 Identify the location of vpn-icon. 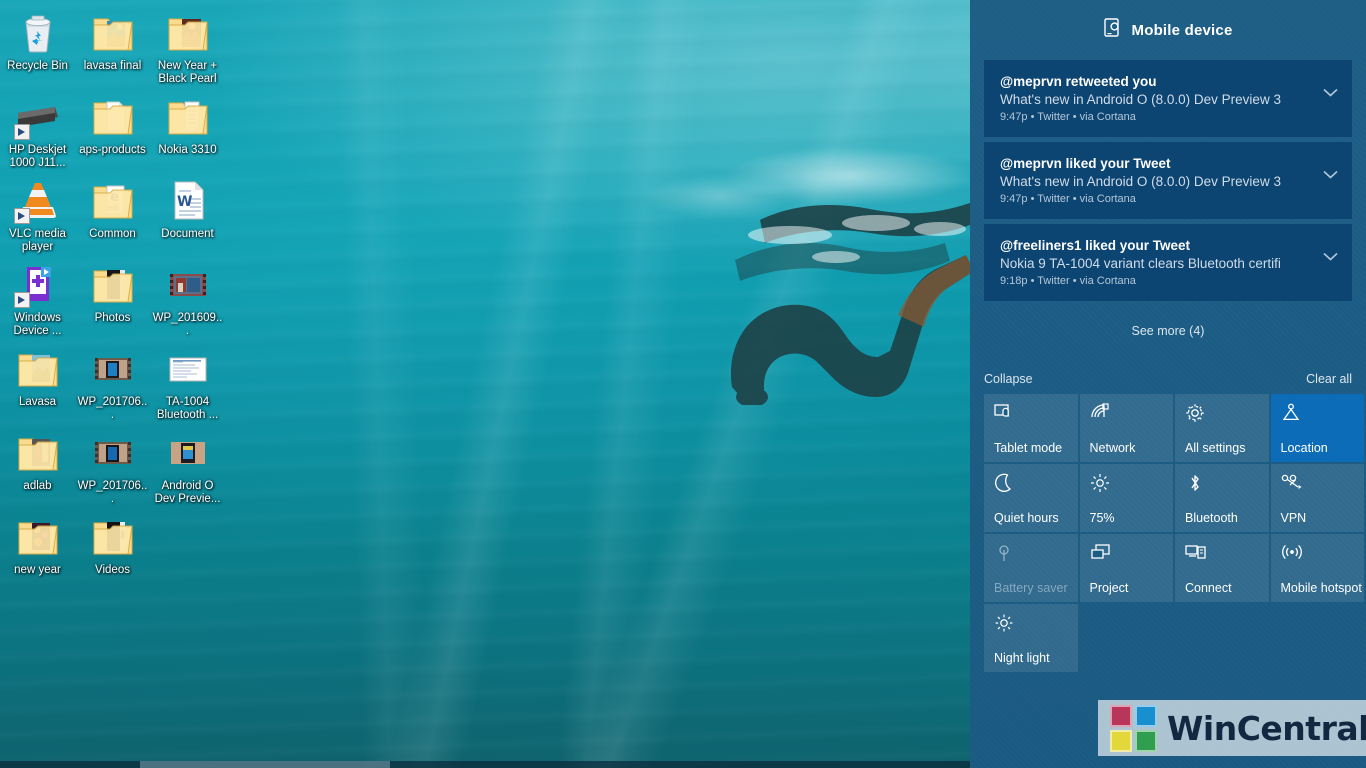
(1319, 486).